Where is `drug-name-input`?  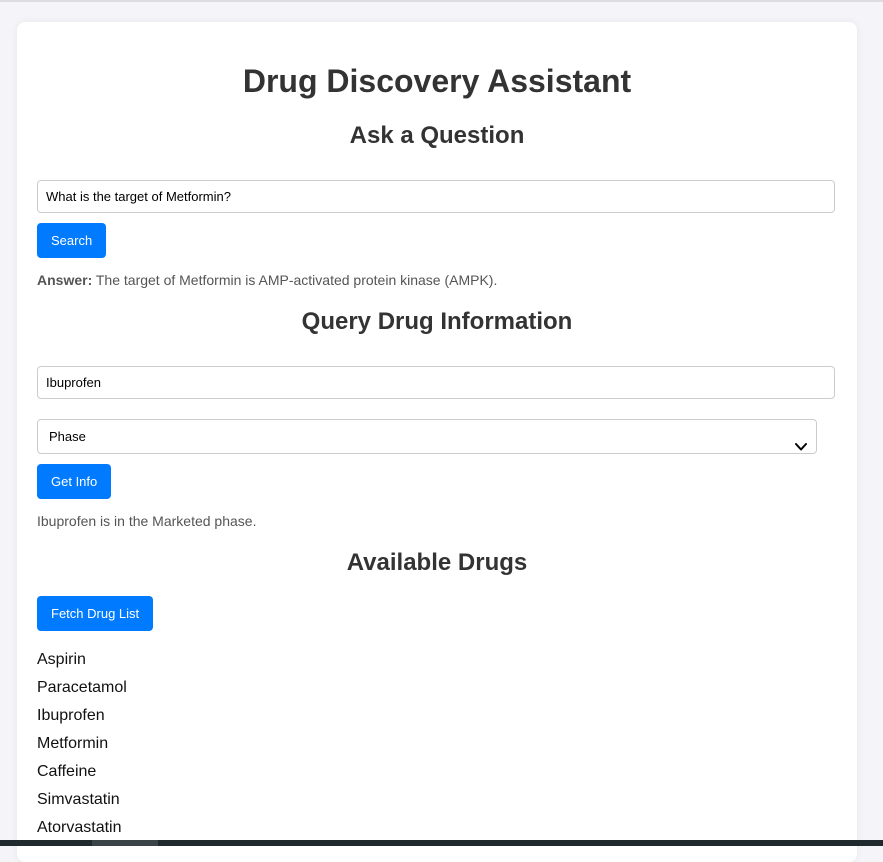 drug-name-input is located at coordinates (436, 382).